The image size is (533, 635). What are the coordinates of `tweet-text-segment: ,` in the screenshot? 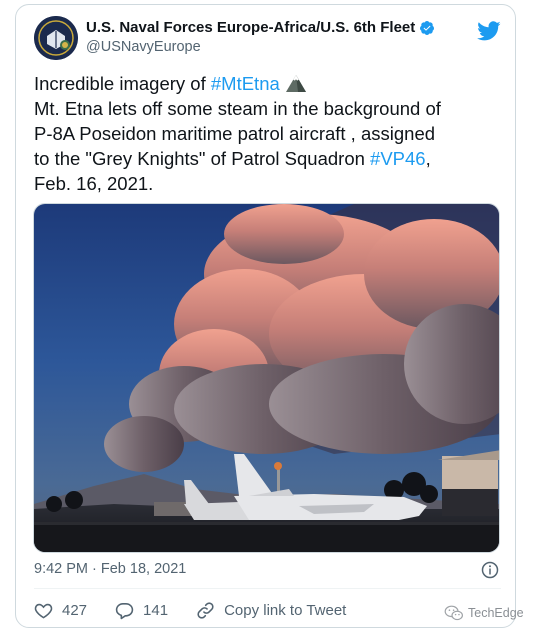 It's located at (428, 158).